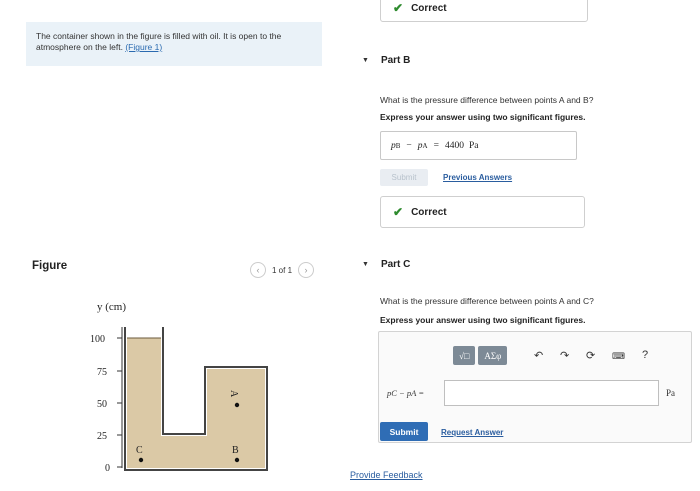  Describe the element at coordinates (564, 355) in the screenshot. I see `redo-icon: ↷` at that location.